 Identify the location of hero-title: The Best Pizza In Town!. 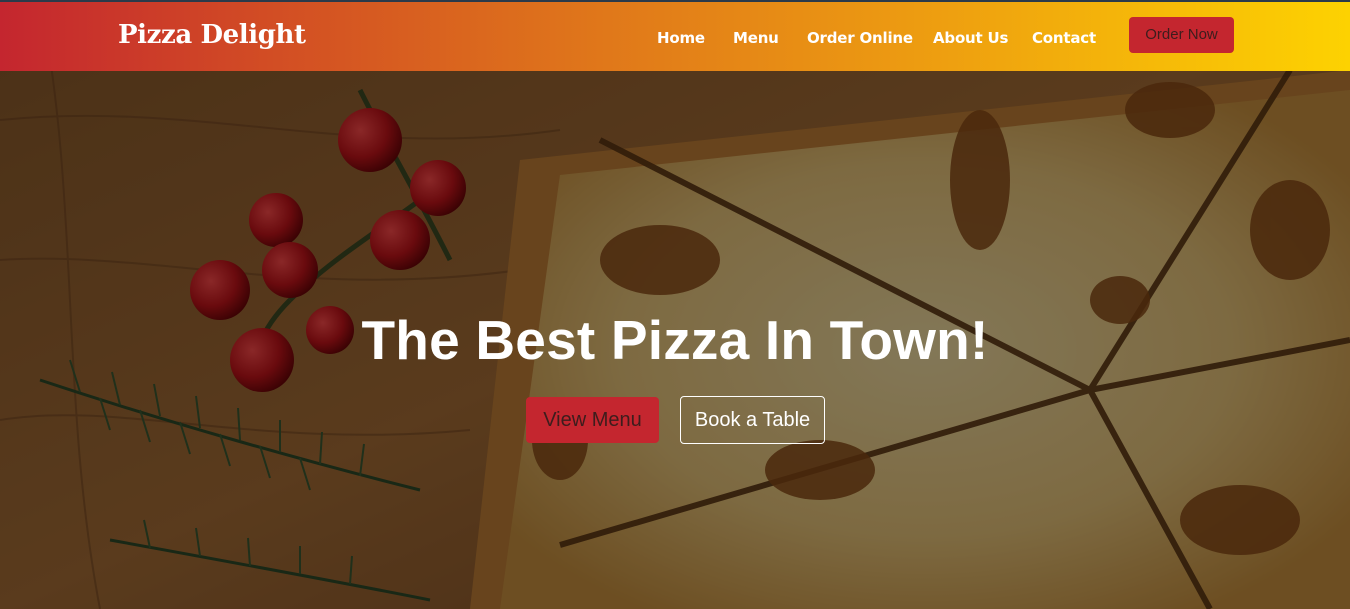
(675, 340).